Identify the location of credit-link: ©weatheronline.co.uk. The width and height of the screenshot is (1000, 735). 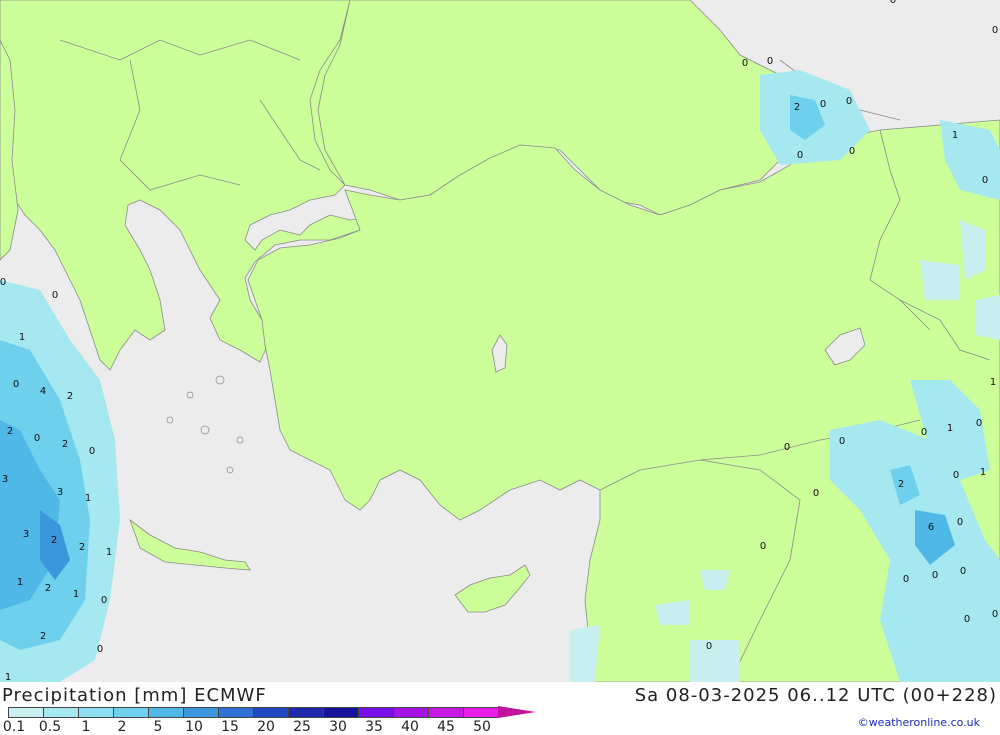
(919, 722).